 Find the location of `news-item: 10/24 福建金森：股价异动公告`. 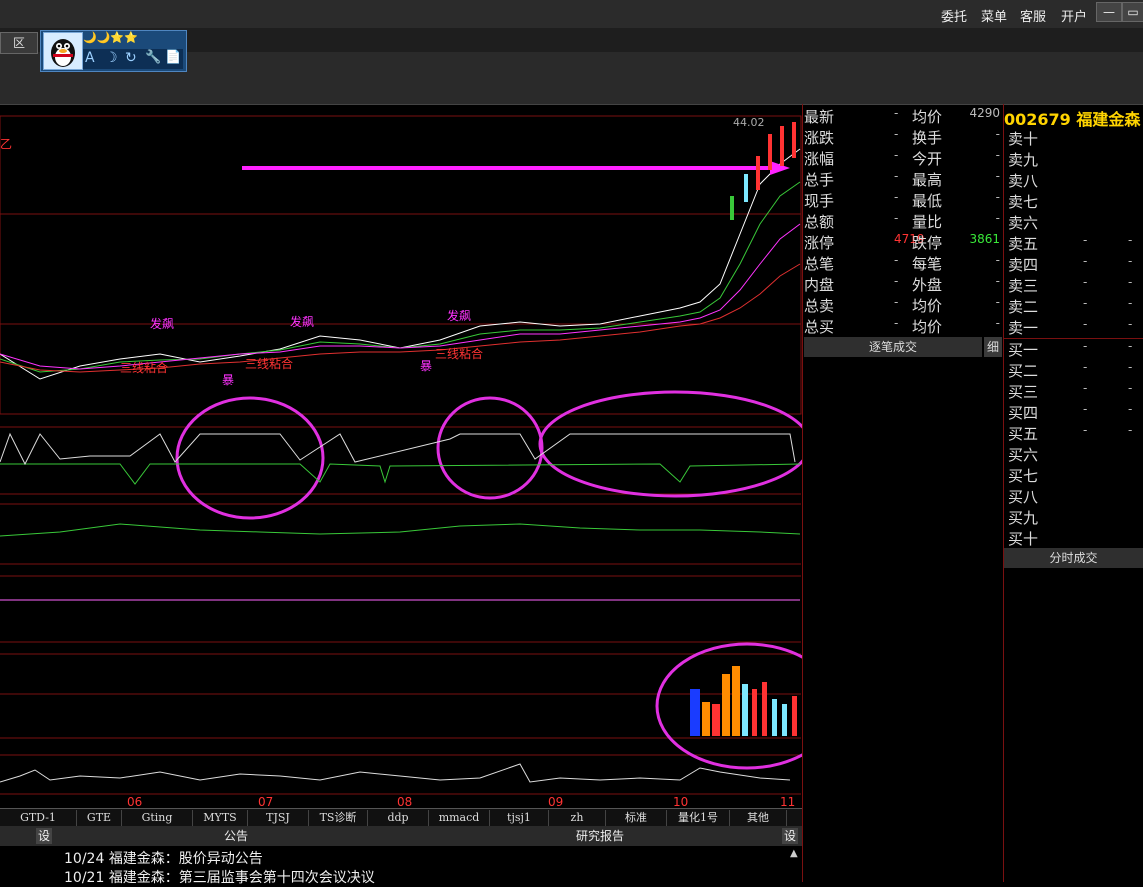

news-item: 10/24 福建金森：股价异动公告 is located at coordinates (163, 858).